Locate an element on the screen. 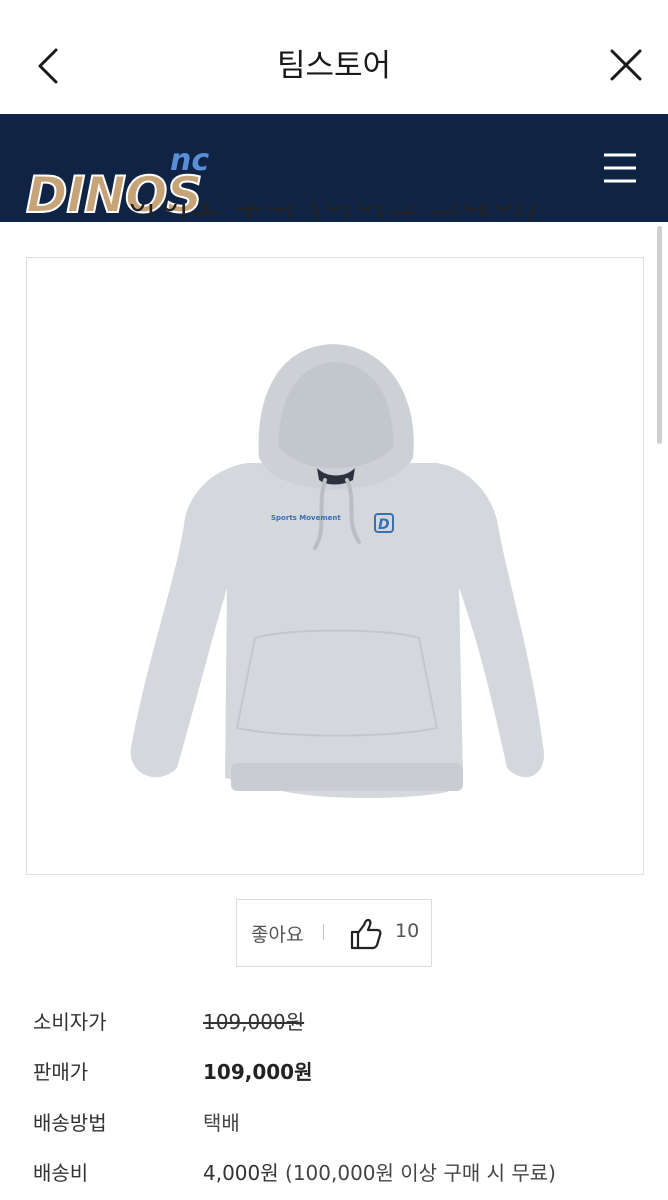 This screenshot has width=668, height=1200. chevron-left-icon is located at coordinates (48, 66).